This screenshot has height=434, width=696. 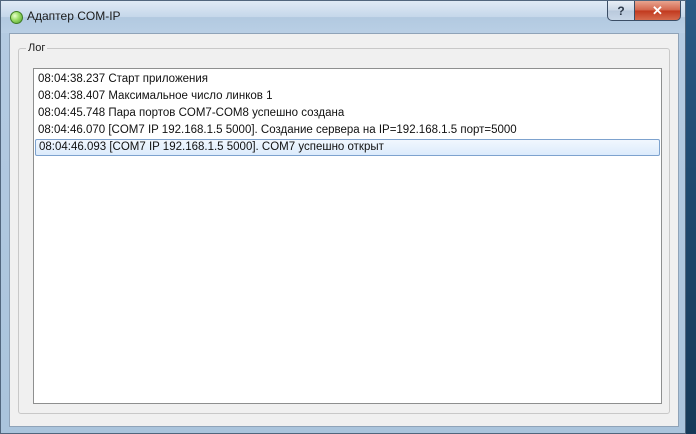 What do you see at coordinates (74, 16) in the screenshot?
I see `window-title: Адаптер COM-IP` at bounding box center [74, 16].